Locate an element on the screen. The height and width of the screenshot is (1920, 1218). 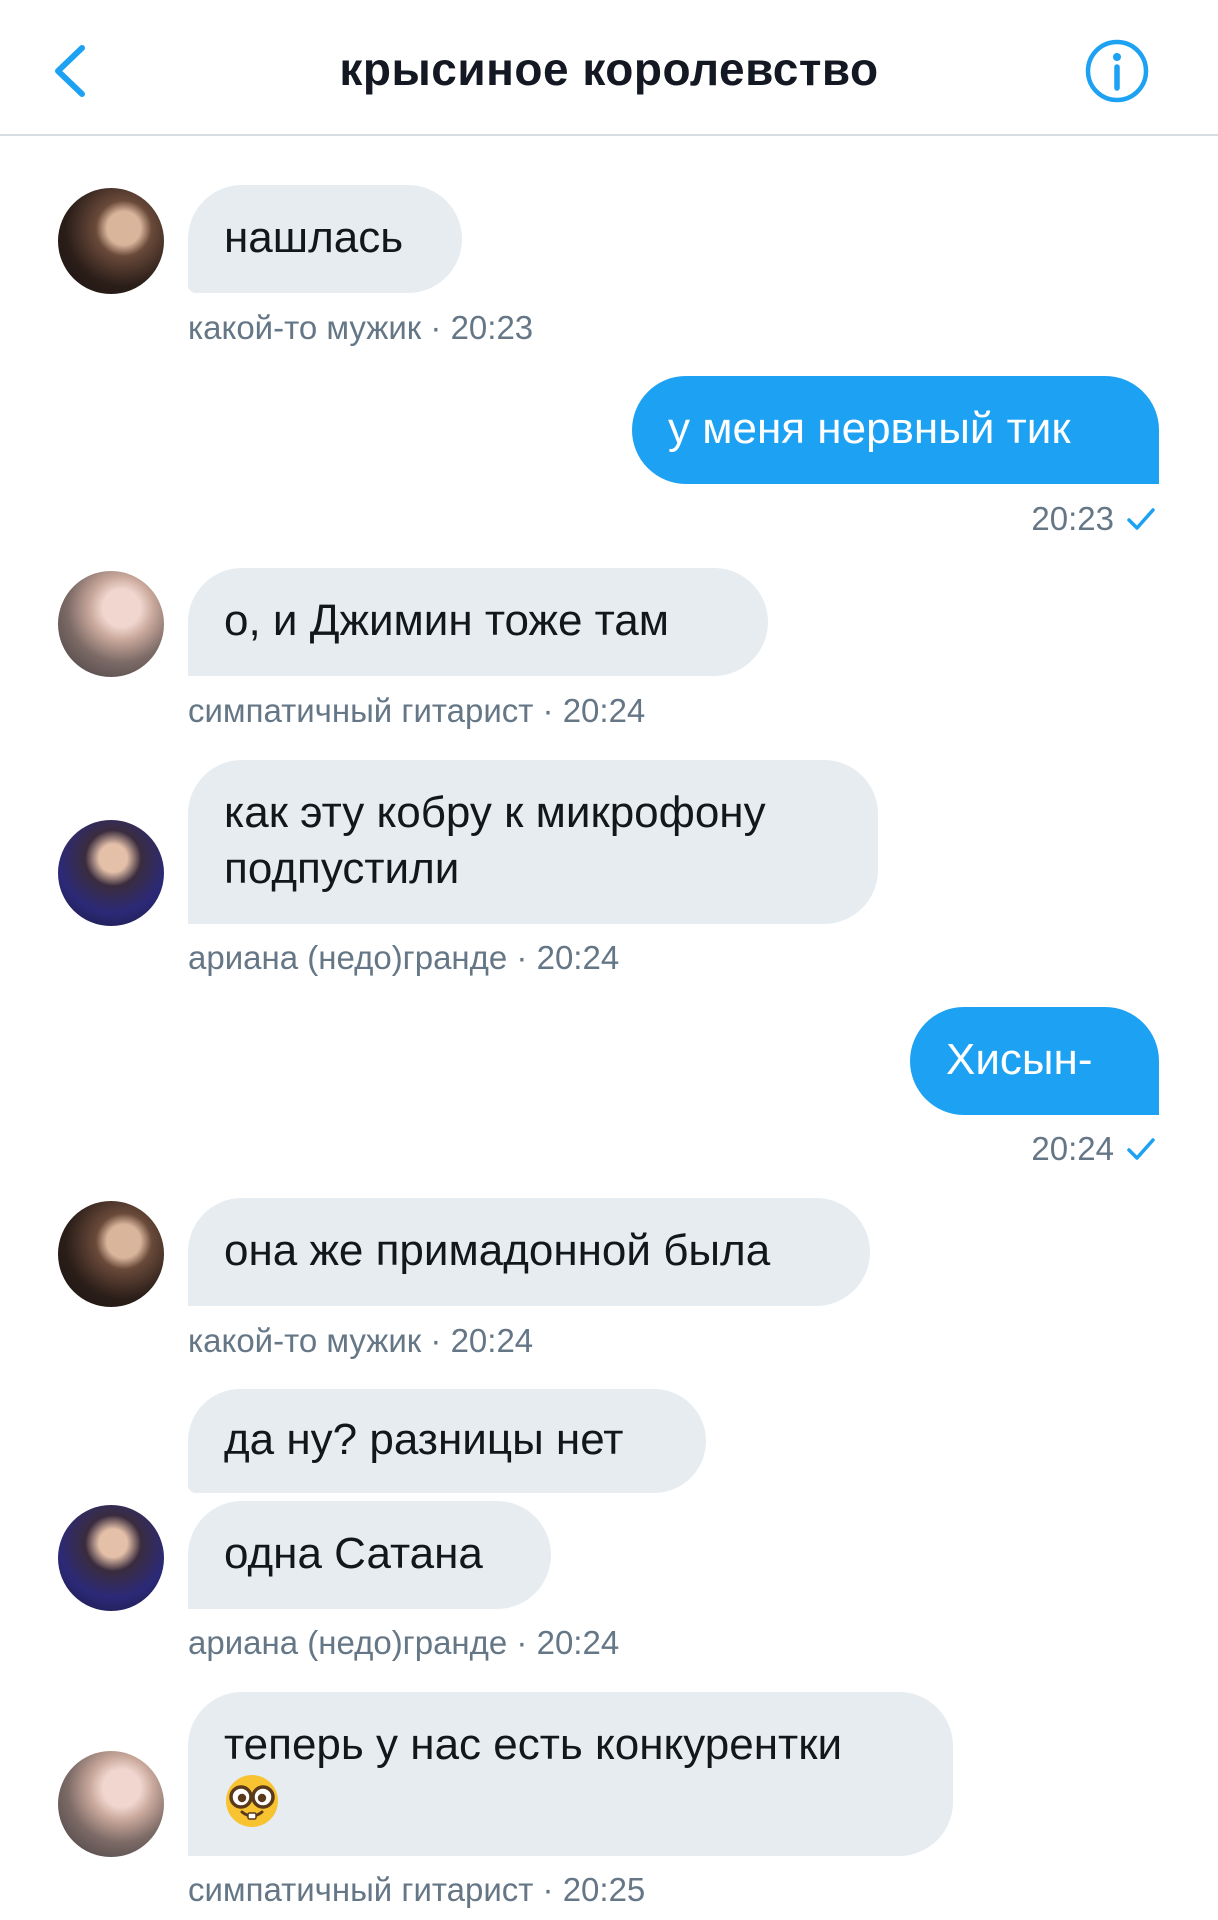
info-icon is located at coordinates (1117, 71).